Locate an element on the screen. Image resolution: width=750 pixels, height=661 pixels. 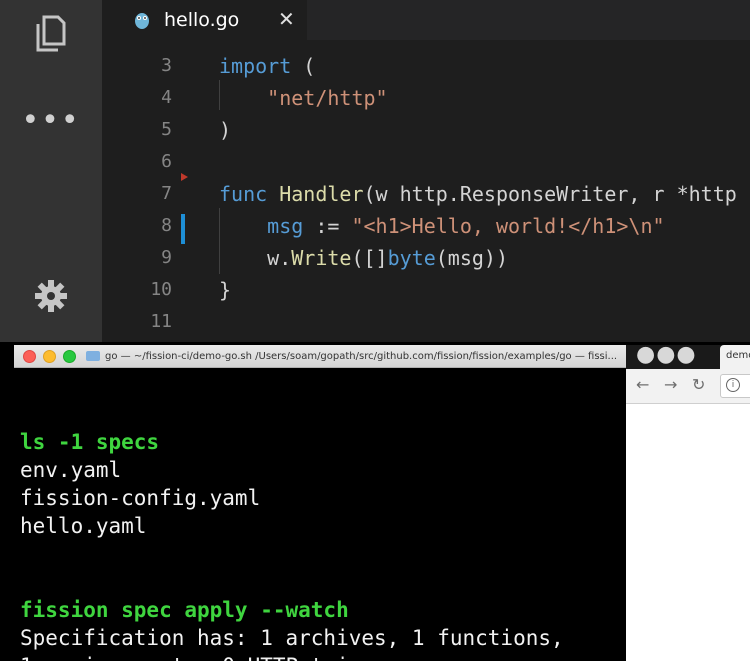
code-token: import is located at coordinates (255, 66).